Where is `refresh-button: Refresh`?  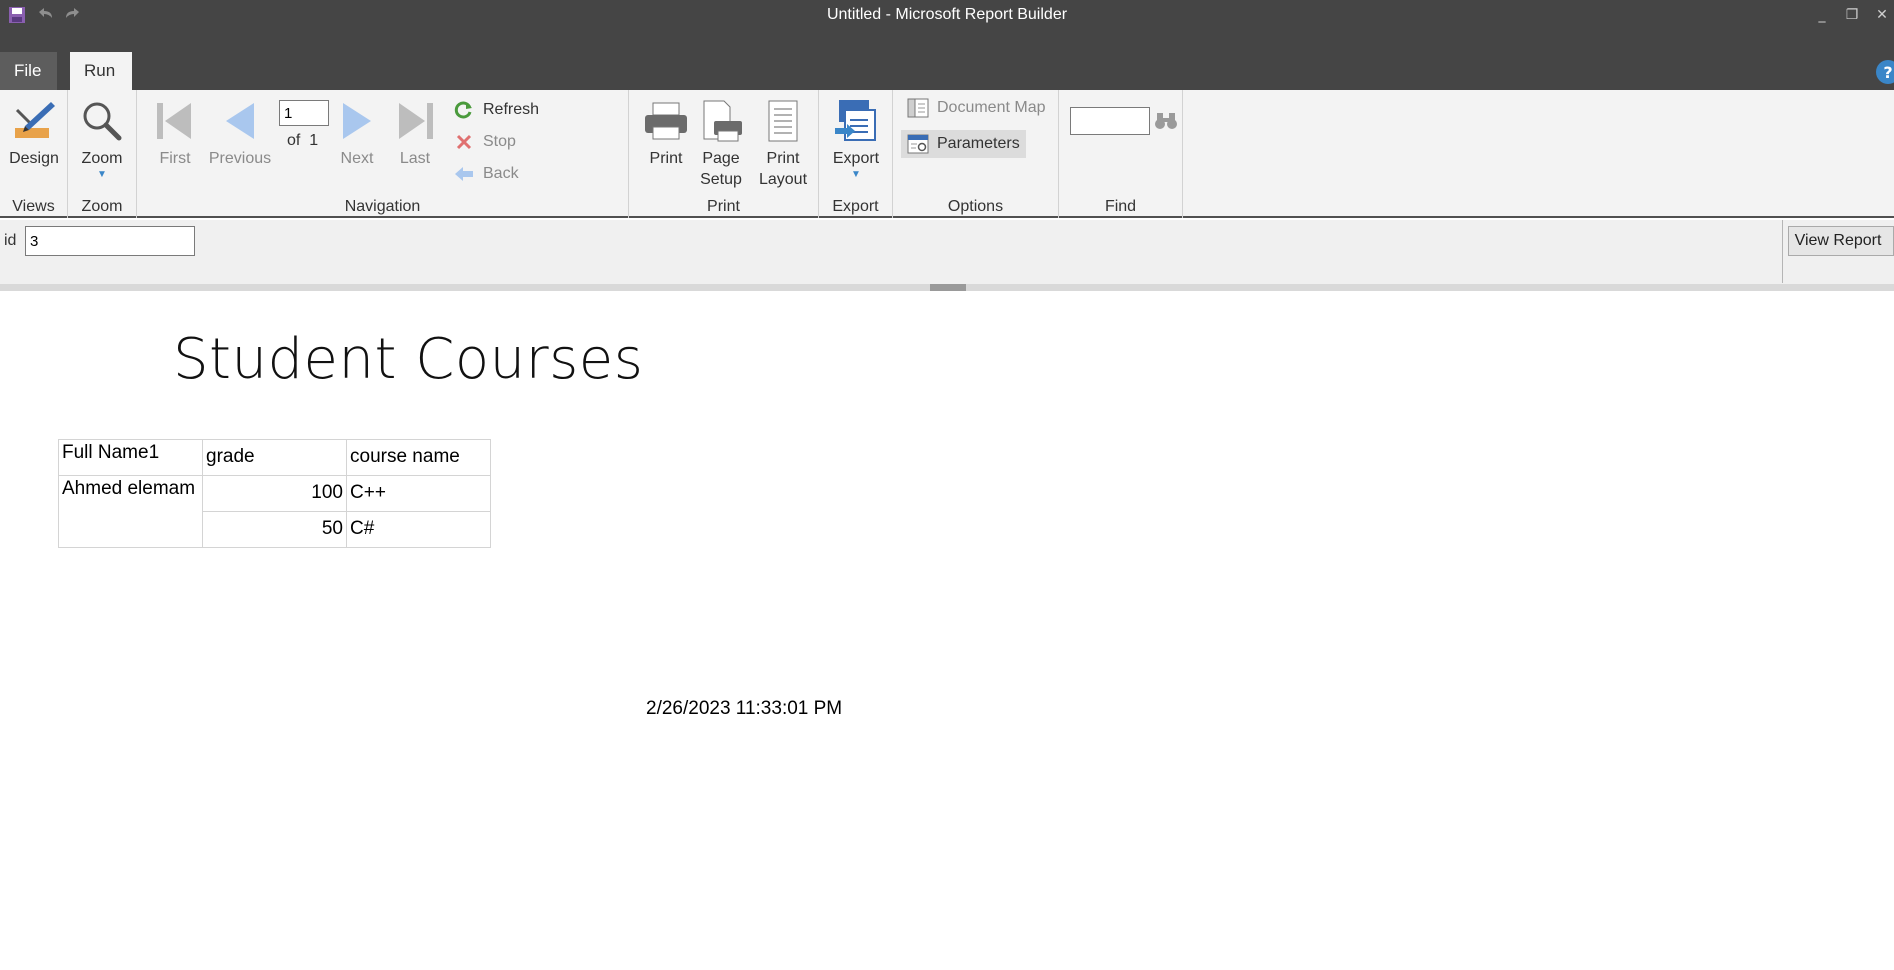 refresh-button: Refresh is located at coordinates (496, 110).